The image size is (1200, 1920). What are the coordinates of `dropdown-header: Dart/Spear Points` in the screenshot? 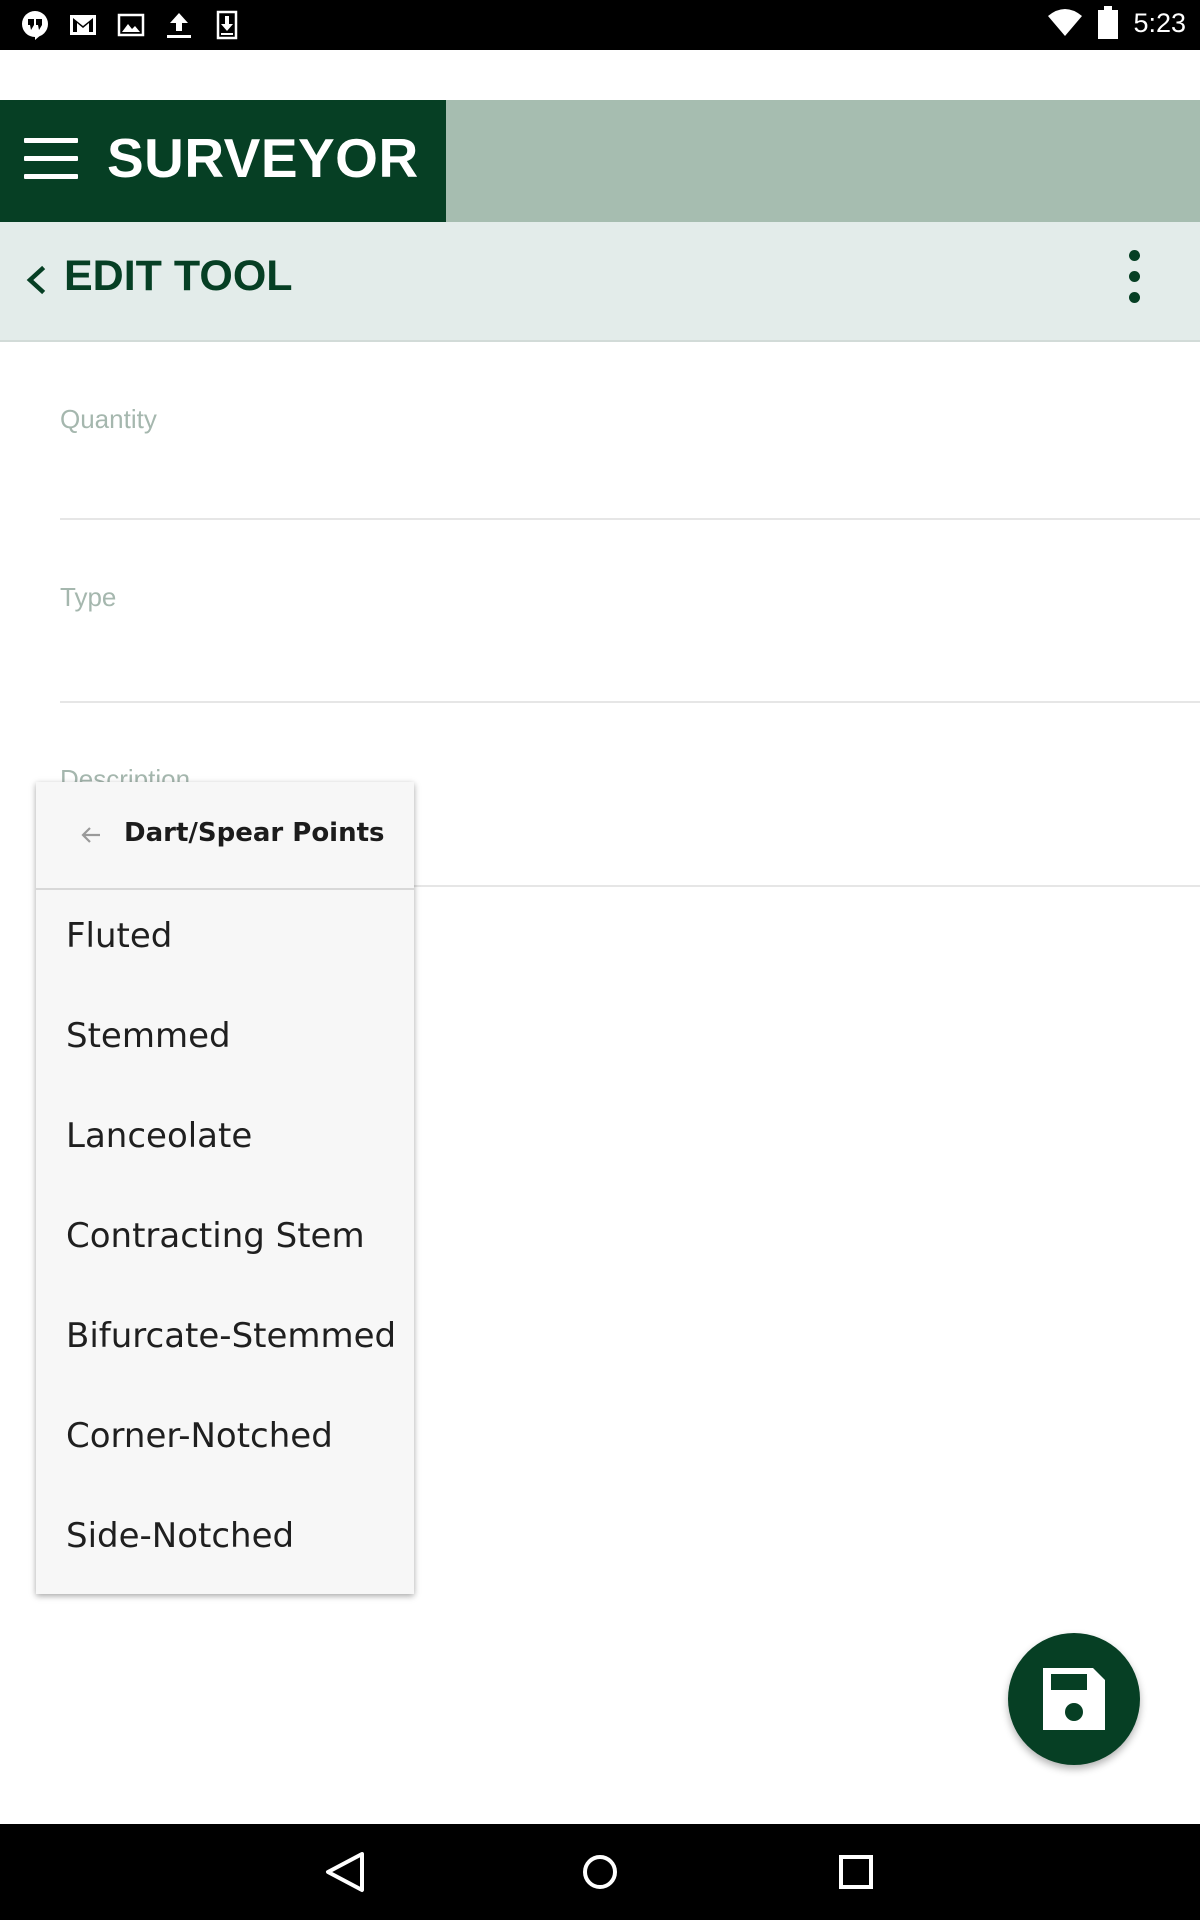 It's located at (225, 836).